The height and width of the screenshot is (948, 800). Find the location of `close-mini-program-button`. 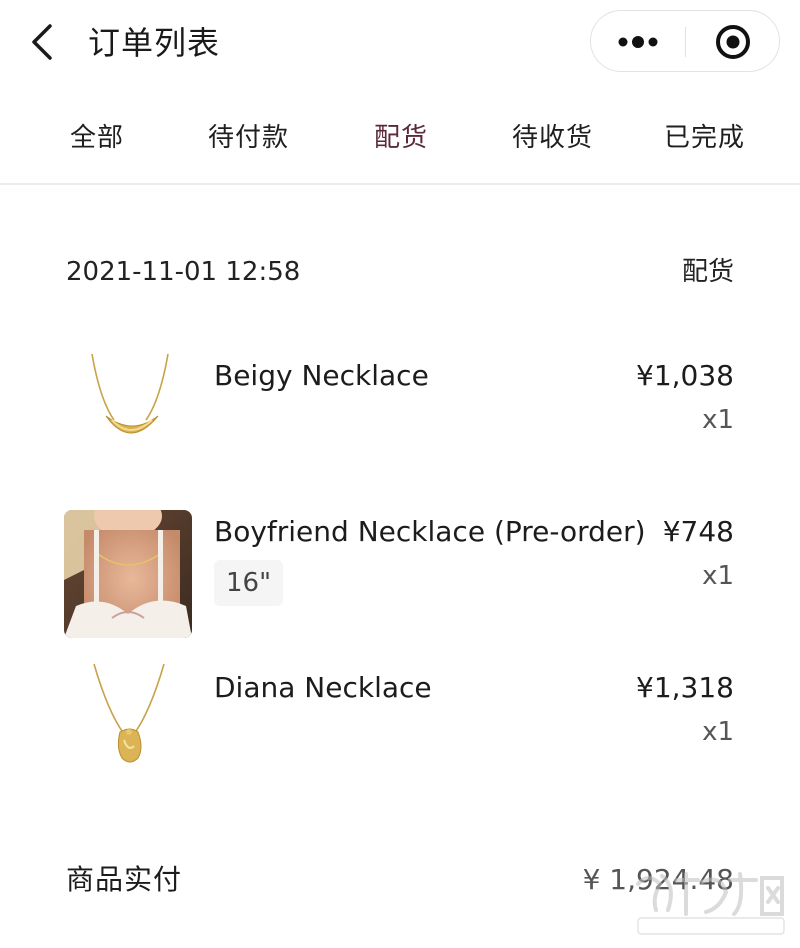

close-mini-program-button is located at coordinates (733, 41).